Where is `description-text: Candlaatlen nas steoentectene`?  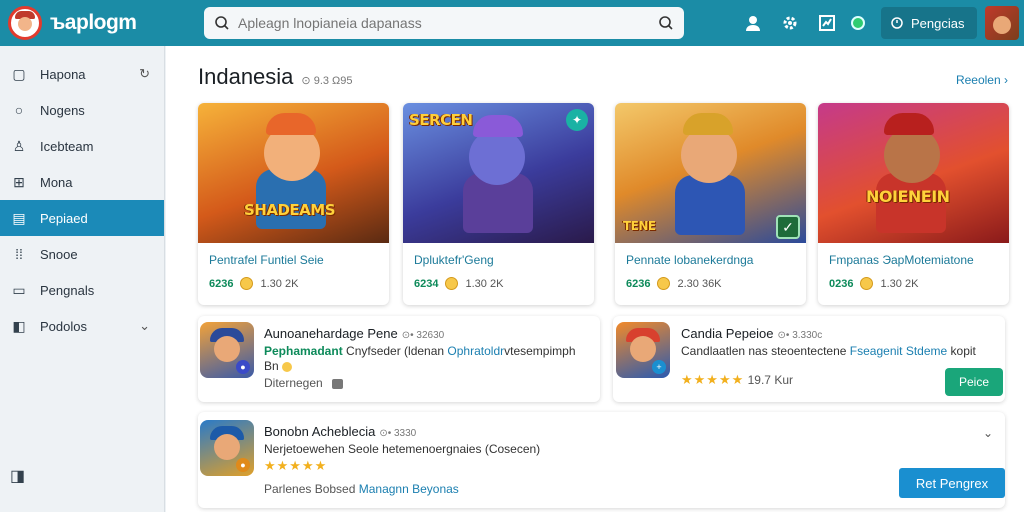
description-text: Candlaatlen nas steoentectene is located at coordinates (765, 351).